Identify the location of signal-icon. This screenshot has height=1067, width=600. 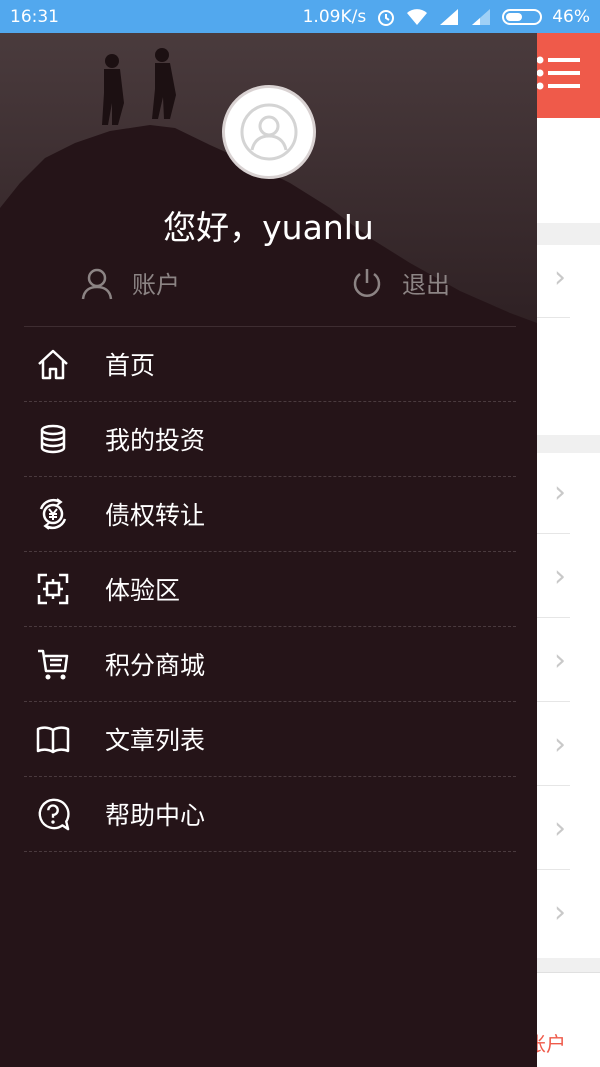
(449, 17).